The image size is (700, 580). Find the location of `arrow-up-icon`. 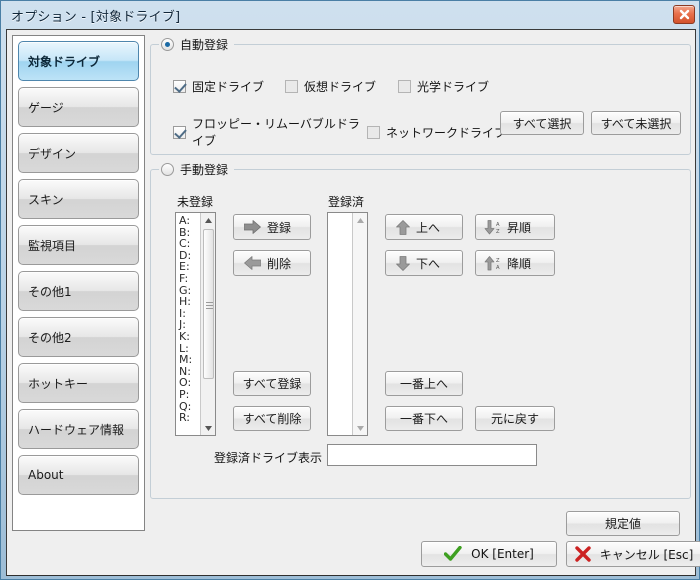

arrow-up-icon is located at coordinates (403, 227).